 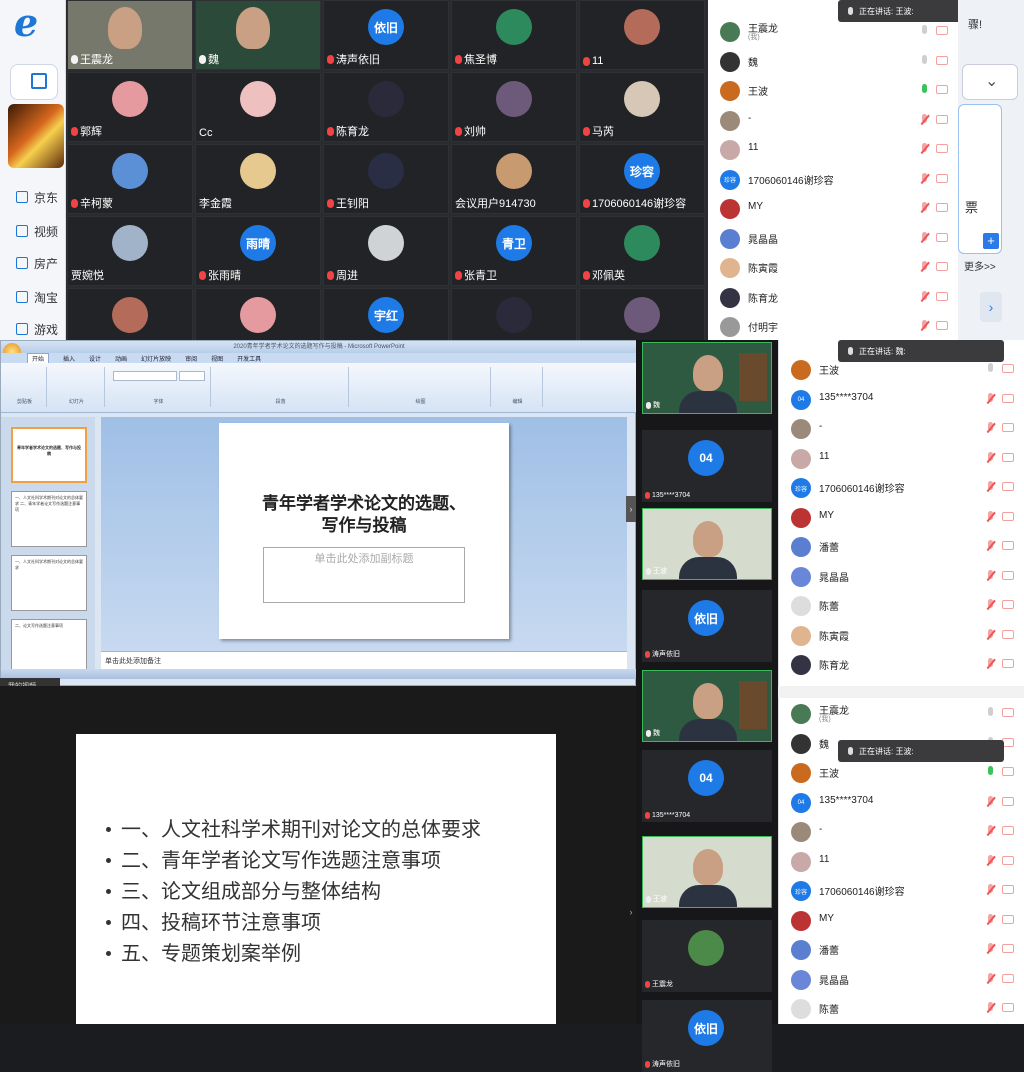 What do you see at coordinates (49, 647) in the screenshot?
I see `slide-thumb-4: 二、论文写作选题注意事项` at bounding box center [49, 647].